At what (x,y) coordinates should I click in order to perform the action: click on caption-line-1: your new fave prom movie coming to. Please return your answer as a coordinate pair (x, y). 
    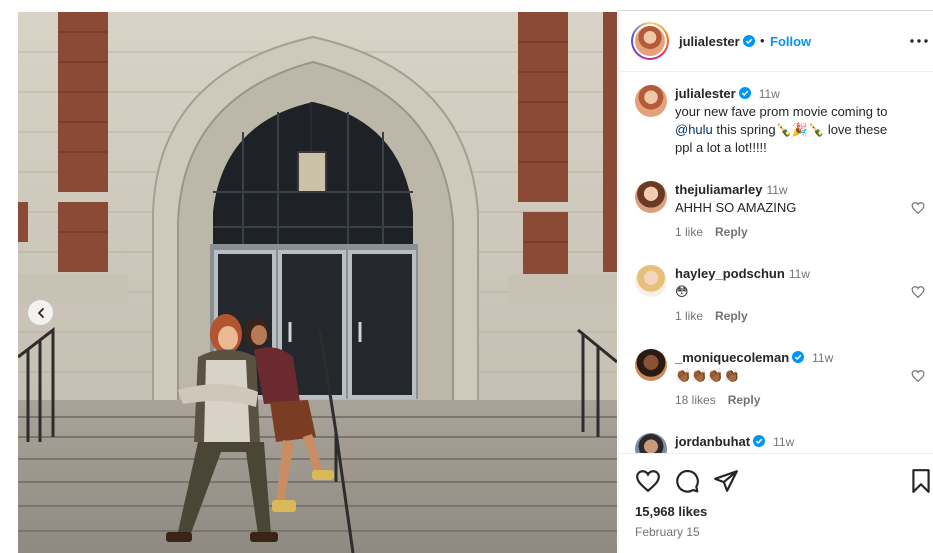
    Looking at the image, I should click on (781, 111).